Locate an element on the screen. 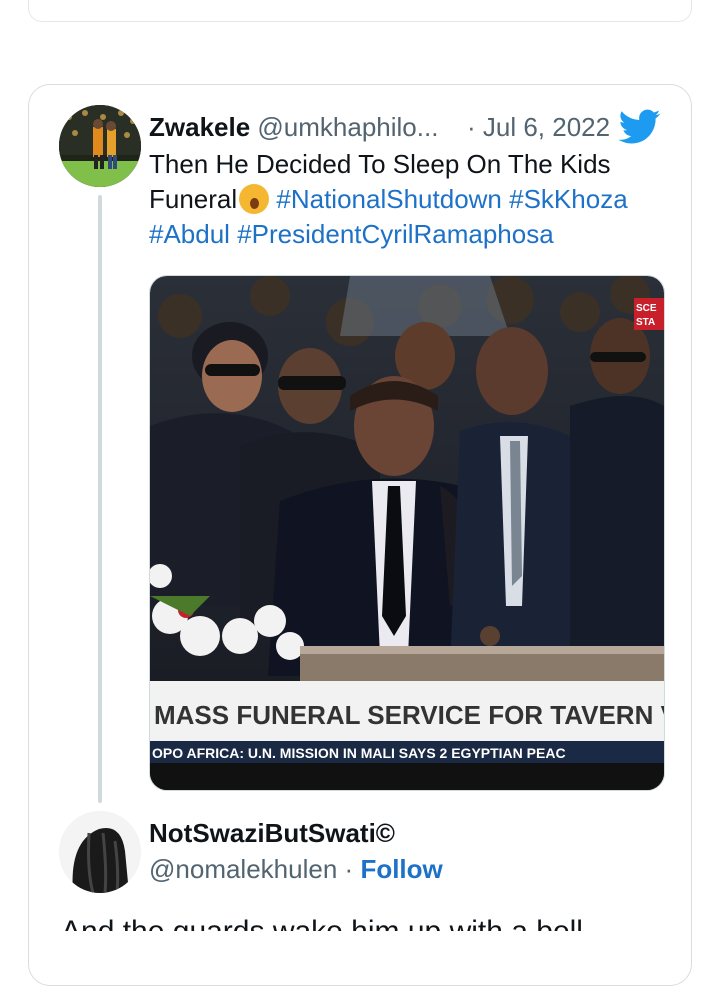 This screenshot has width=720, height=986. hashtag-abdul: #Abdul is located at coordinates (189, 234).